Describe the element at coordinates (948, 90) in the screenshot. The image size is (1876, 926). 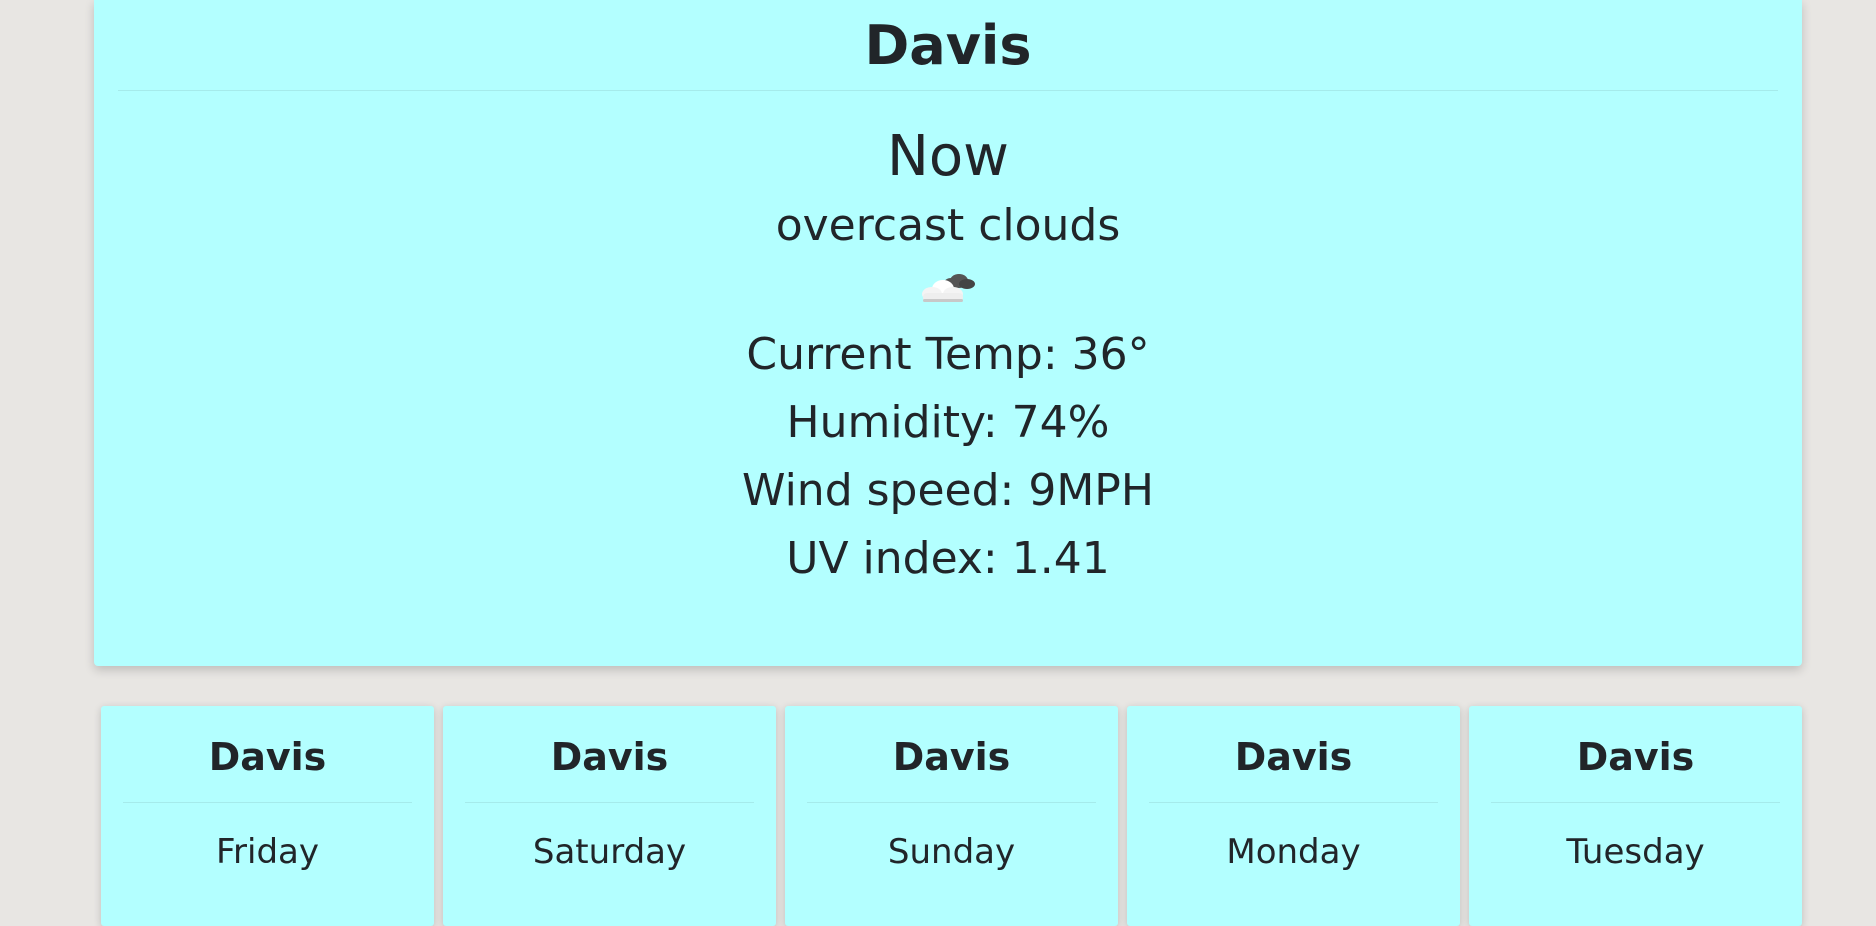
I see `card-divider` at that location.